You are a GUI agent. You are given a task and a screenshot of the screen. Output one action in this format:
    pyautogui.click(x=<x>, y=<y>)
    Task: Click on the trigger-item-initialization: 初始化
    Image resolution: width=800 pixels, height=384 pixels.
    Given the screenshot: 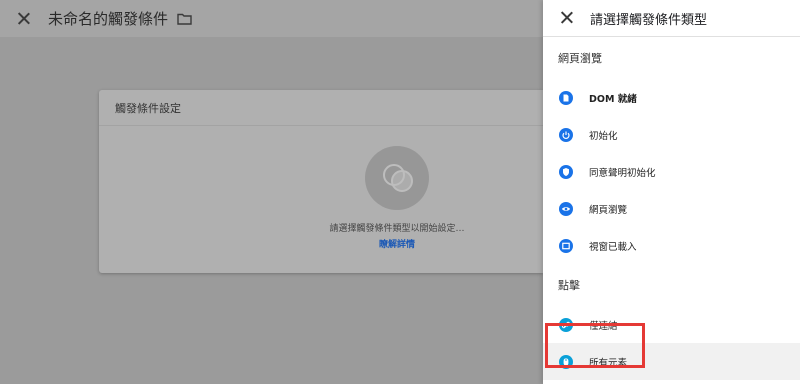 What is the action you would take?
    pyautogui.click(x=671, y=134)
    